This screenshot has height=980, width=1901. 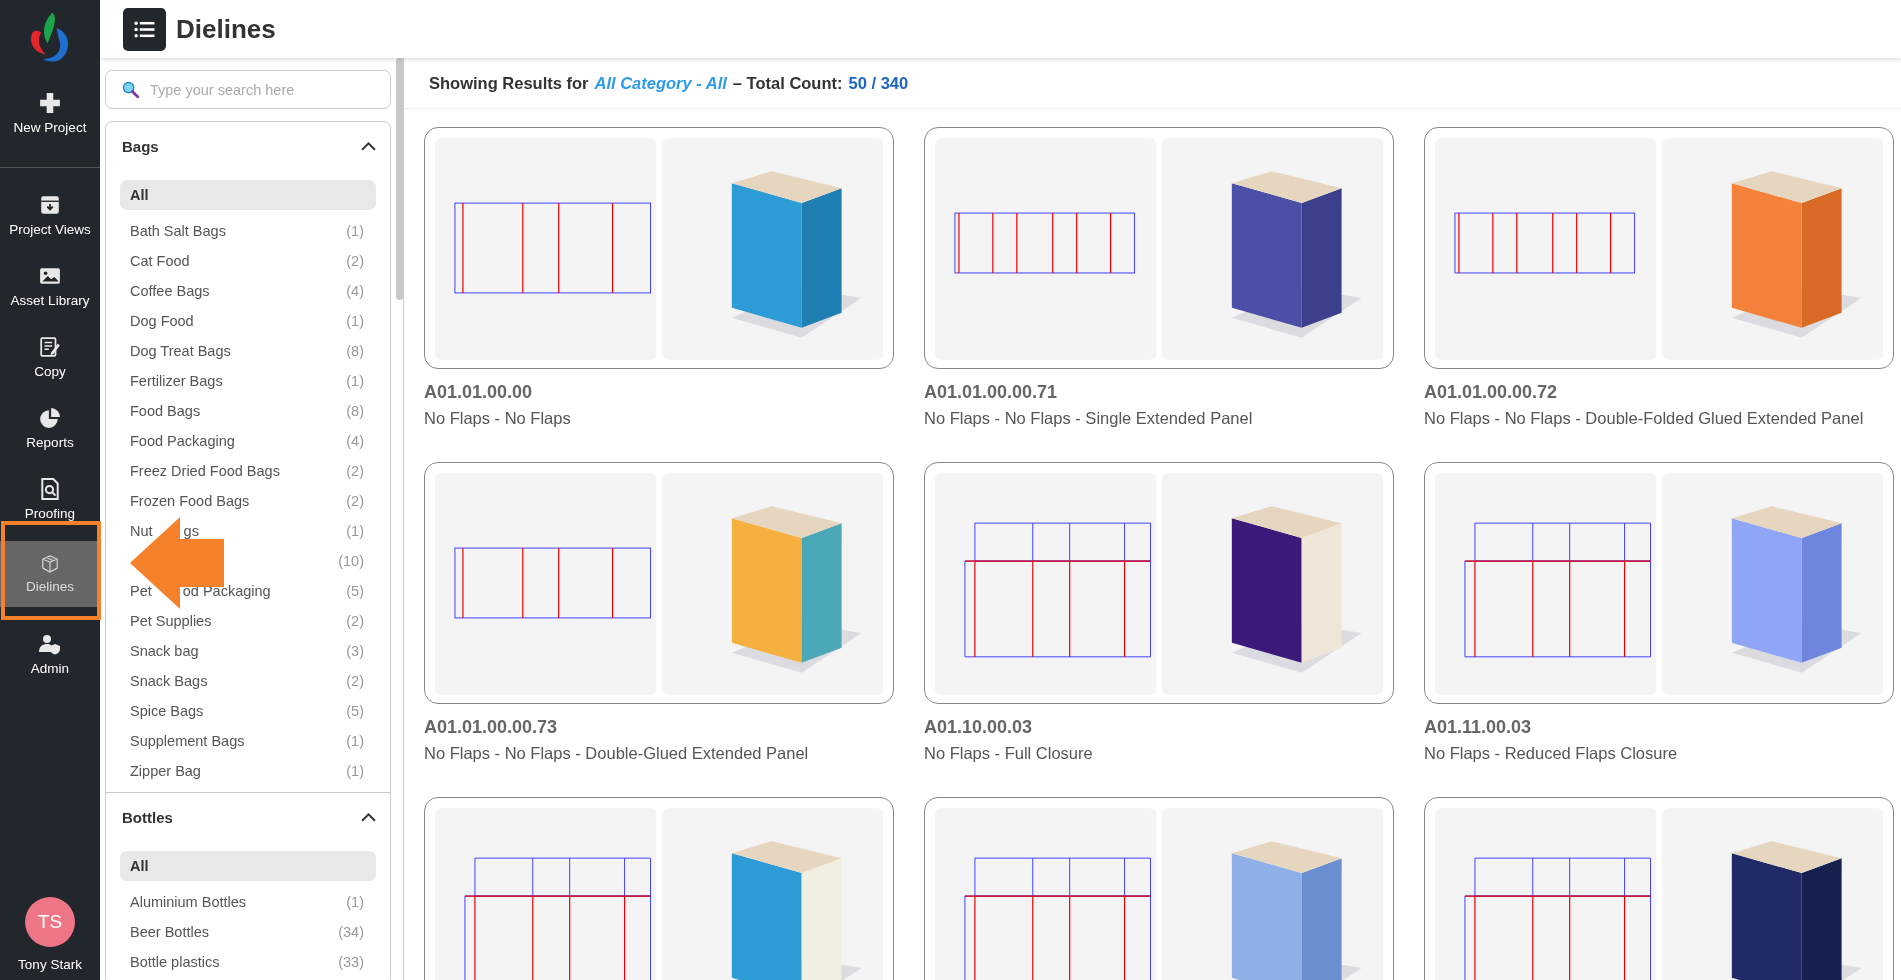 I want to click on nav-item: Proofing, so click(x=50, y=499).